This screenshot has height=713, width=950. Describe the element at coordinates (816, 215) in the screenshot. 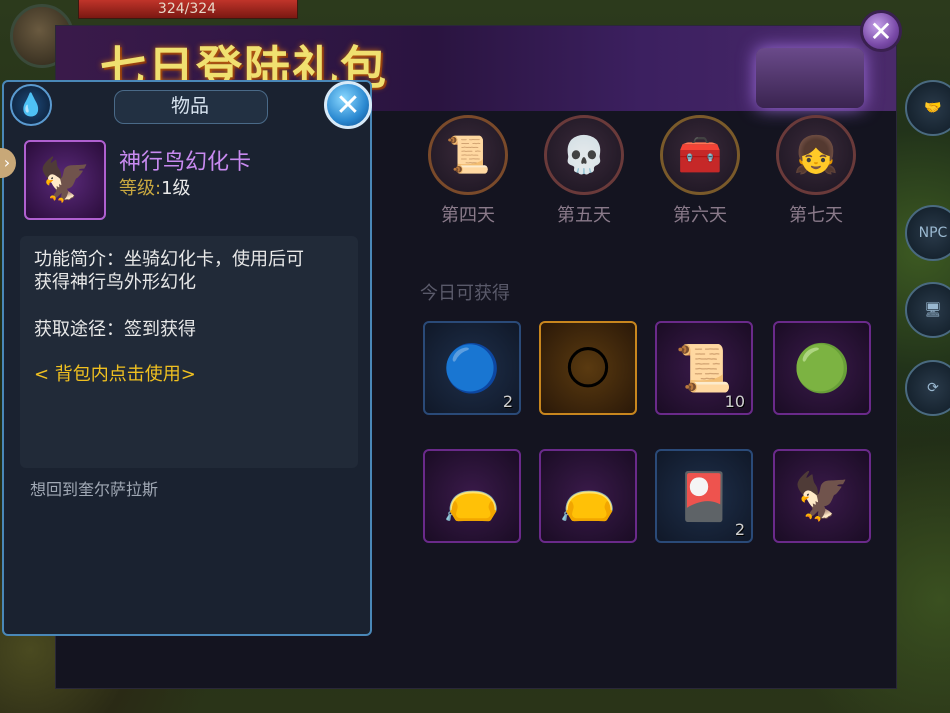

I see `day-label: 第七天` at that location.